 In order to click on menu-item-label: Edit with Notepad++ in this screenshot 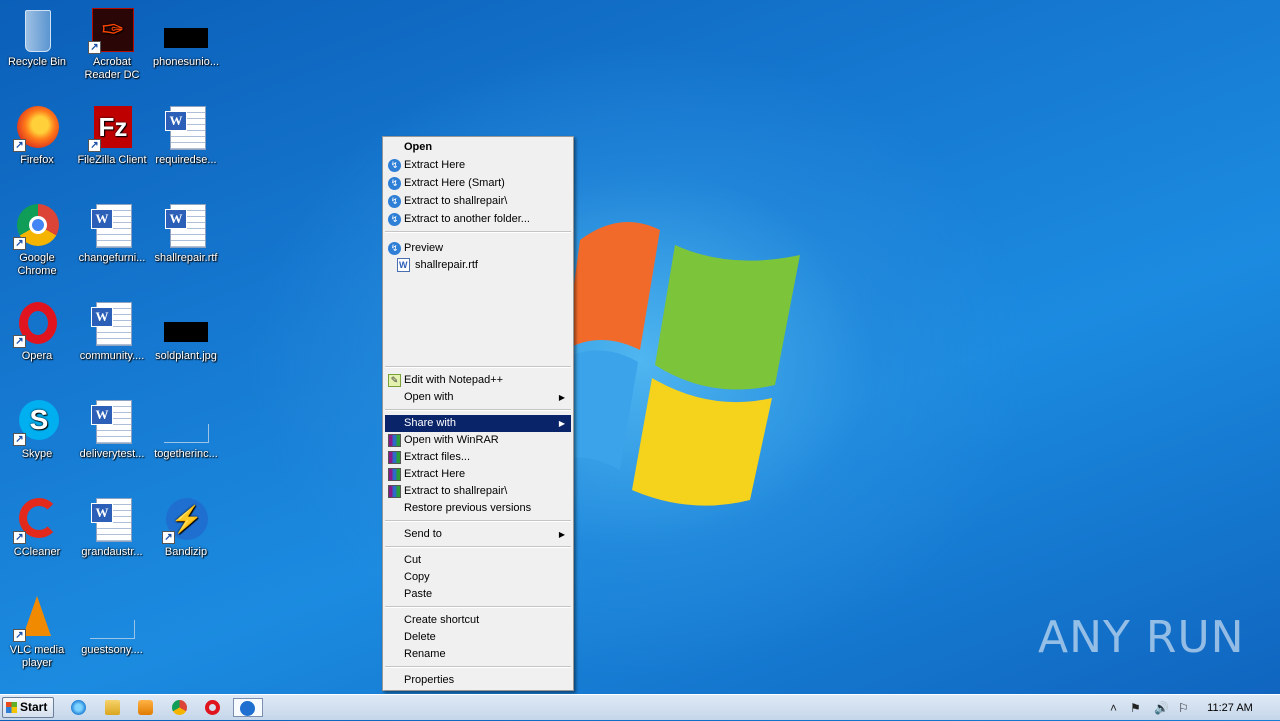, I will do `click(454, 380)`.